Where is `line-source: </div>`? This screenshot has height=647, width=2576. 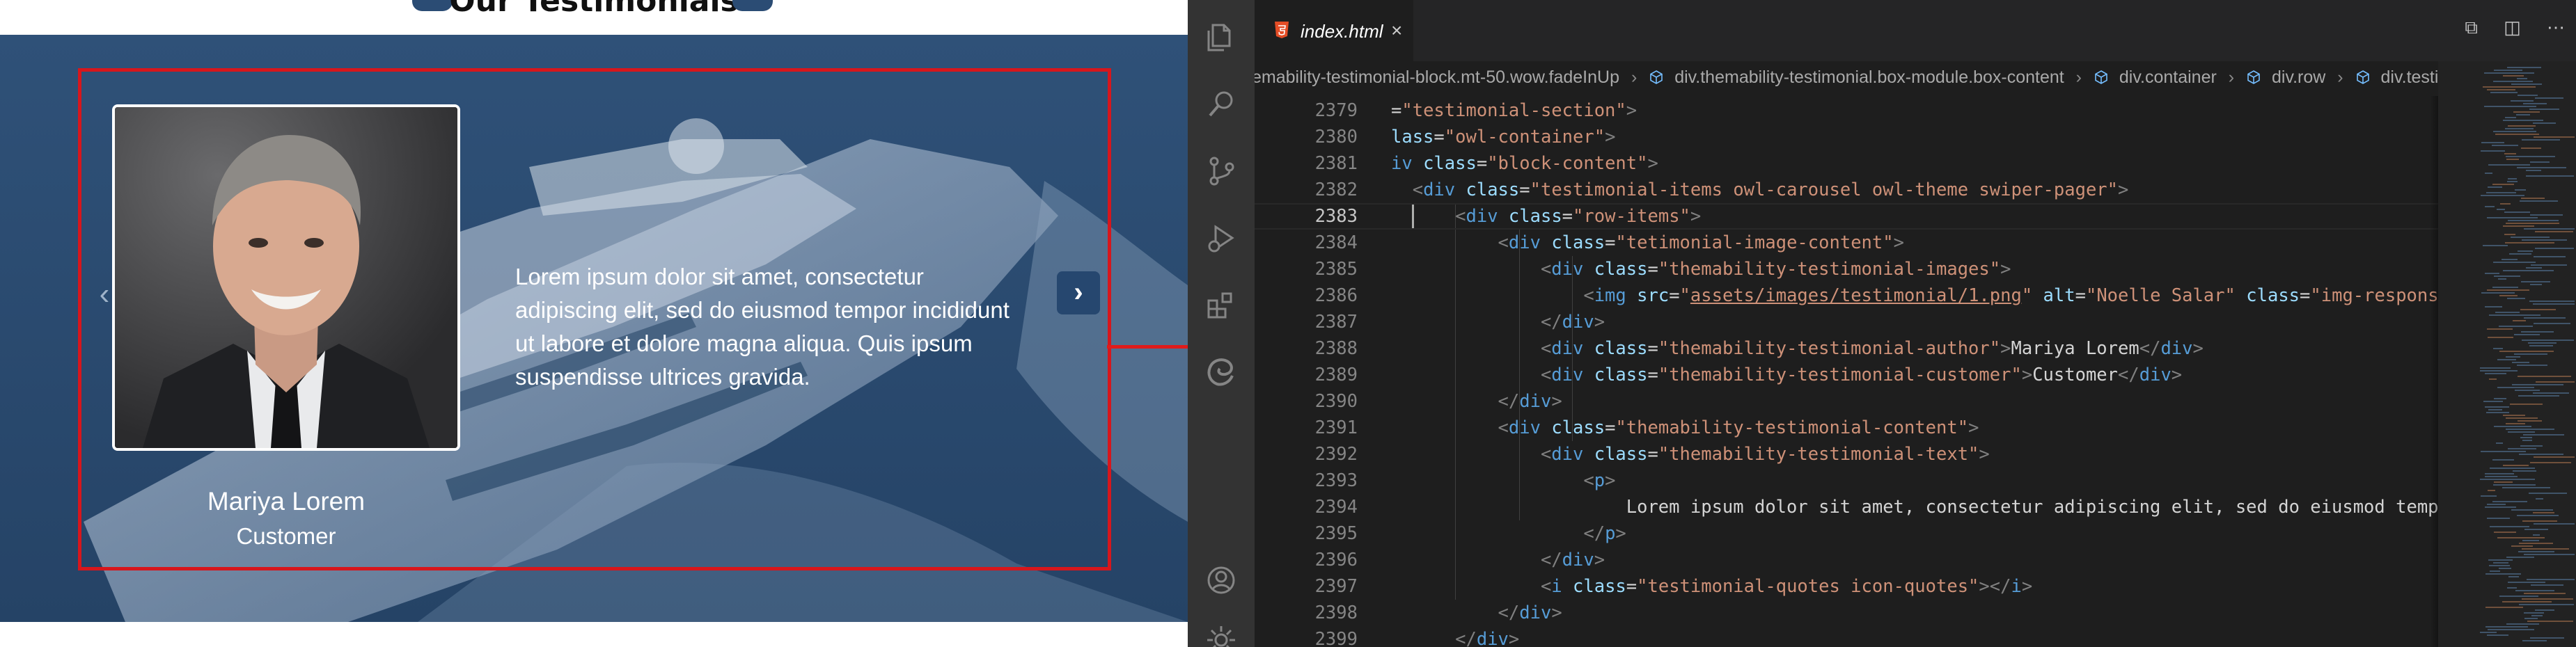
line-source: </div> is located at coordinates (1498, 322).